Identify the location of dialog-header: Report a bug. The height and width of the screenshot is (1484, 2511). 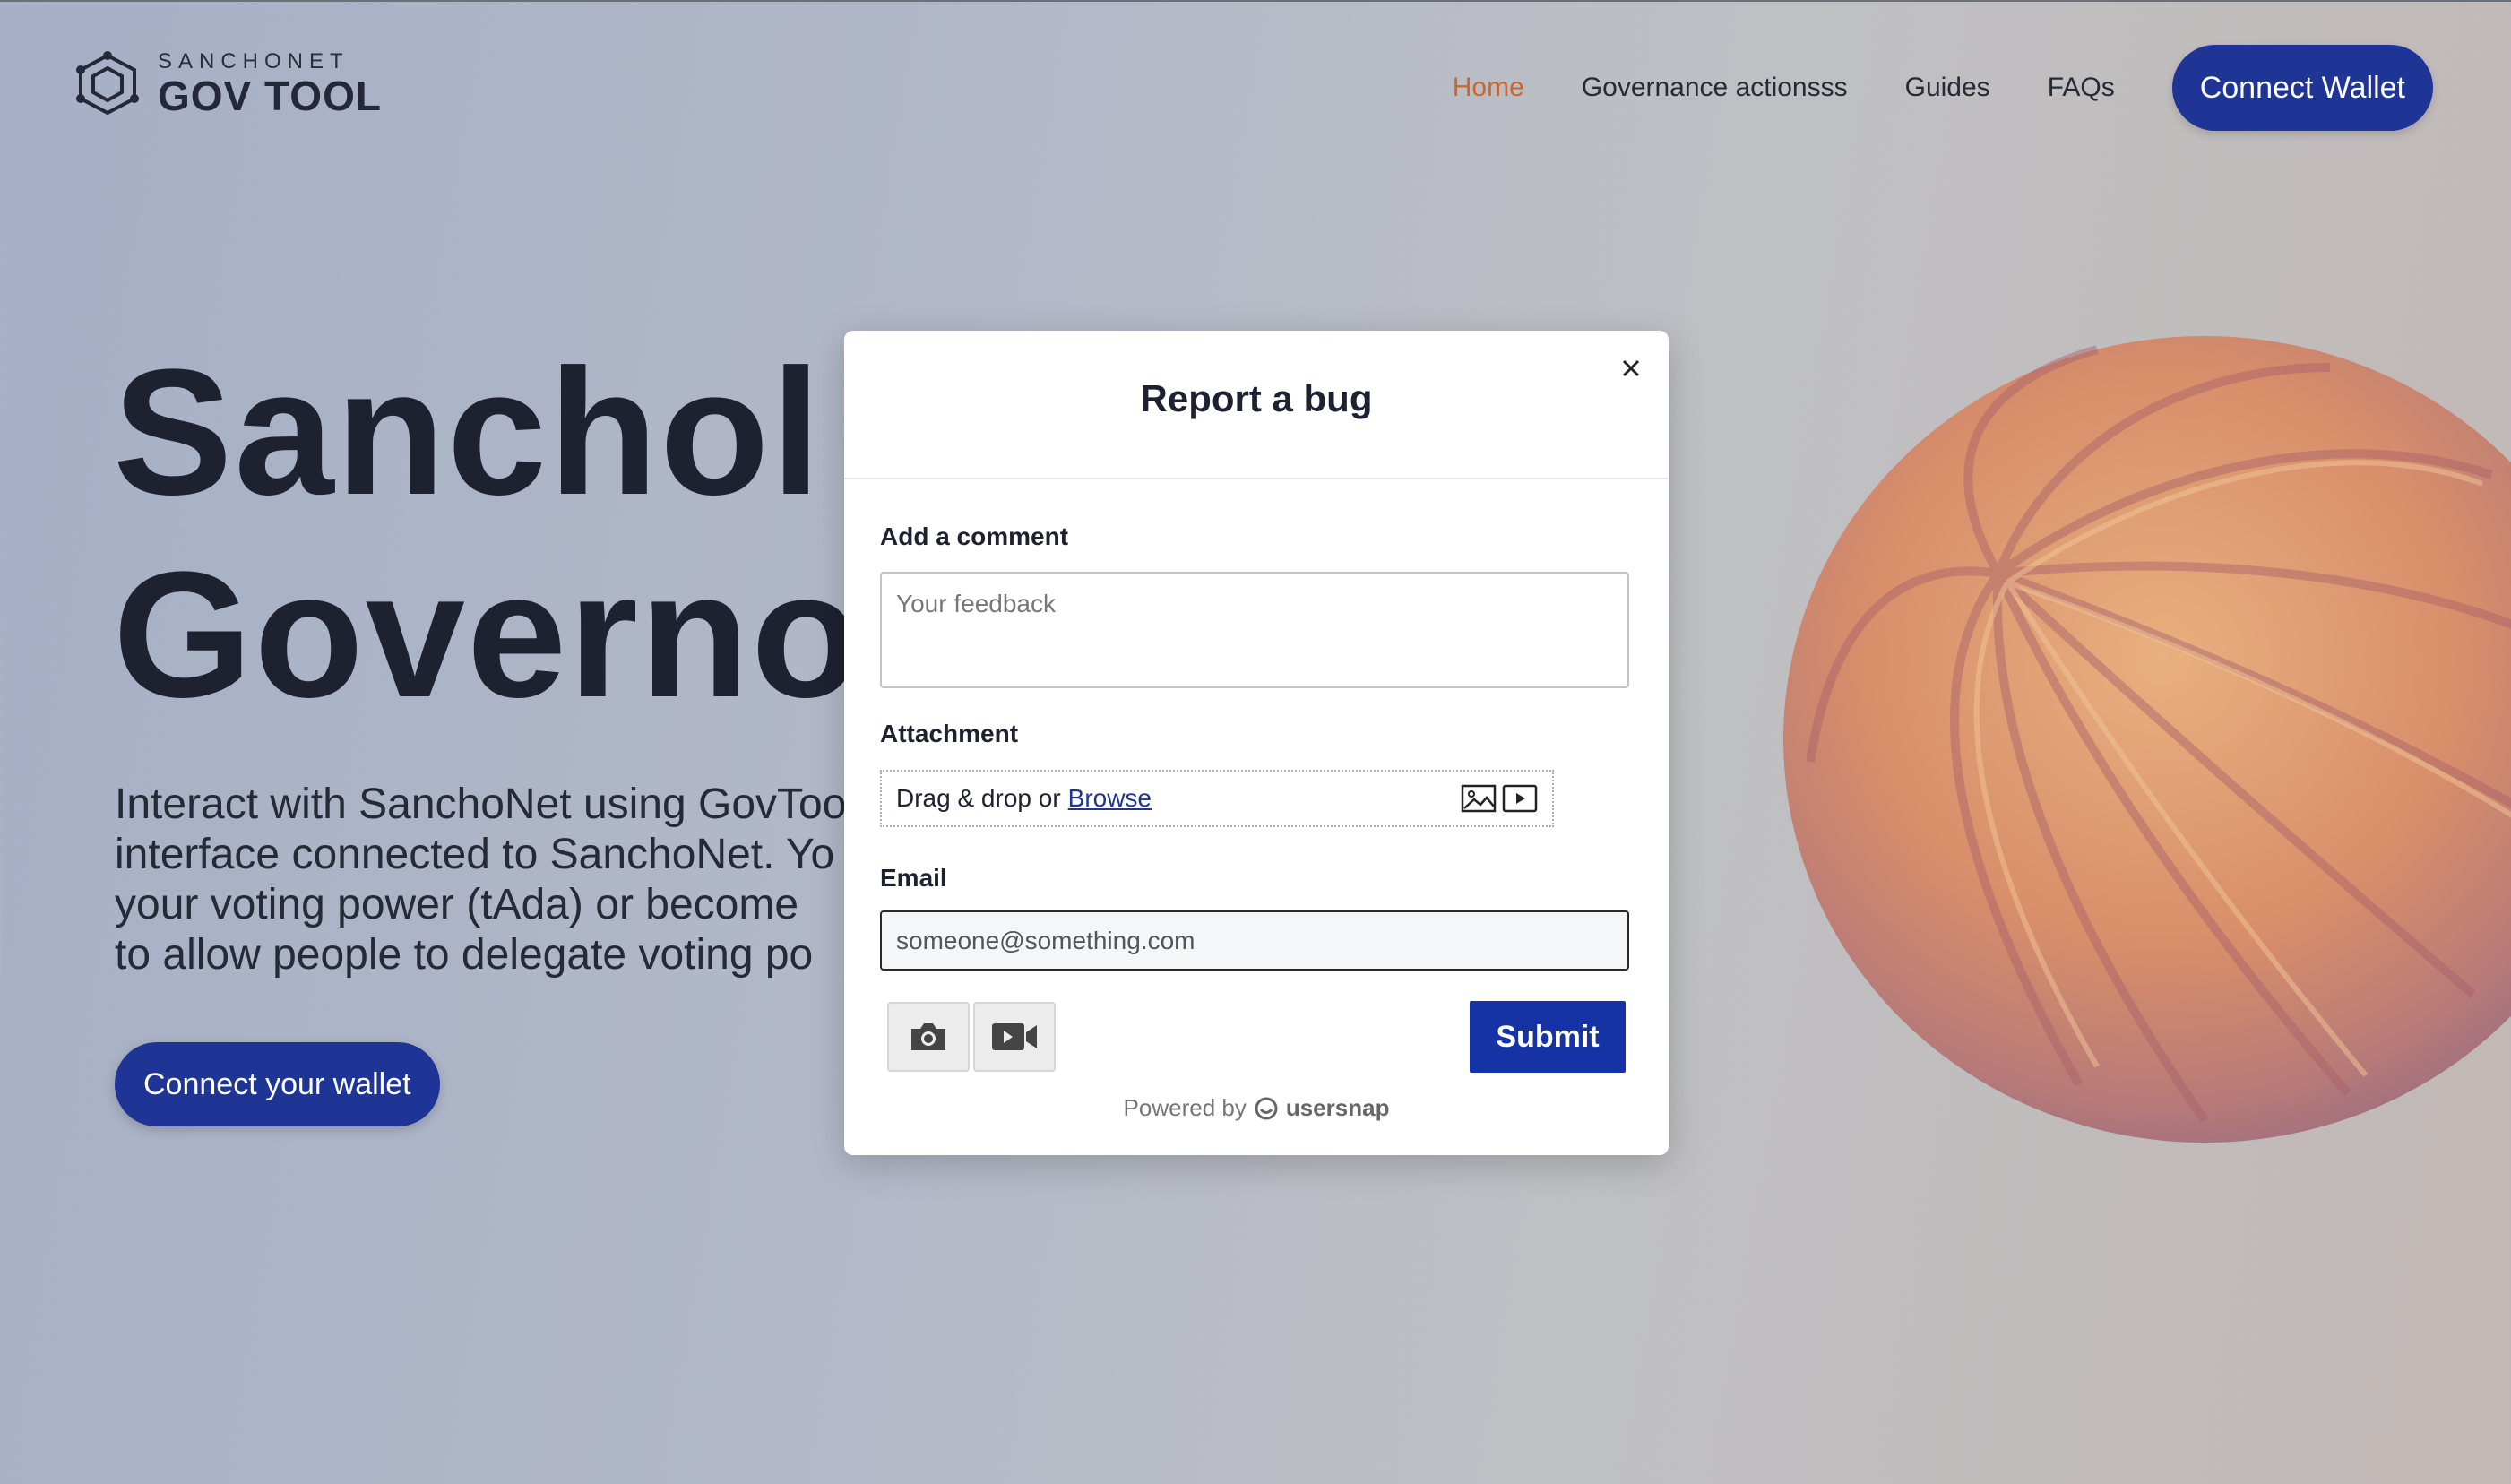
(1256, 405).